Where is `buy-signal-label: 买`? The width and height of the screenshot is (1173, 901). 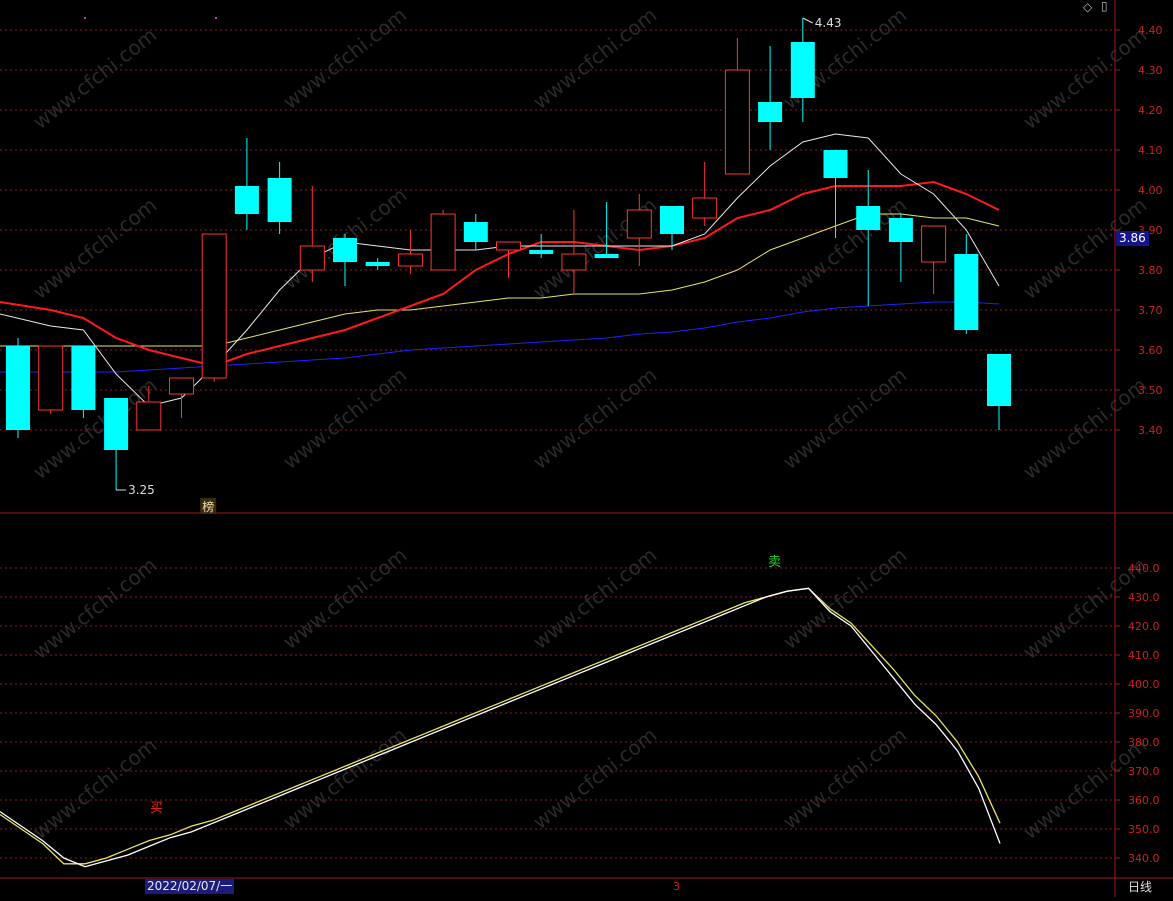 buy-signal-label: 买 is located at coordinates (156, 808).